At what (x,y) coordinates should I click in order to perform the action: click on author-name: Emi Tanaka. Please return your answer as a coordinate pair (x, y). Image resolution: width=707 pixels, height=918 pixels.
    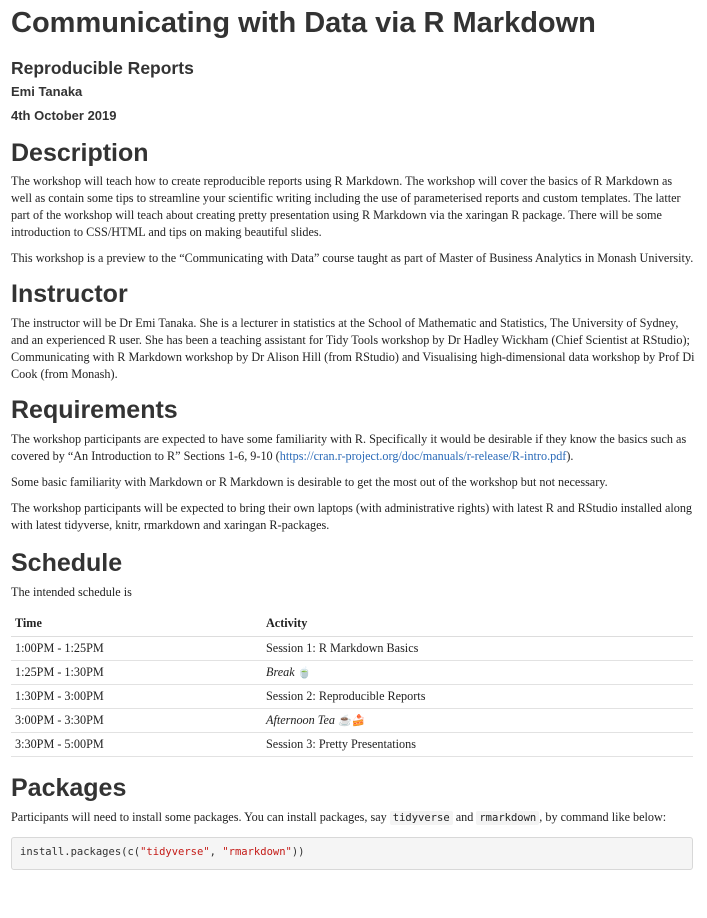
    Looking at the image, I should click on (47, 91).